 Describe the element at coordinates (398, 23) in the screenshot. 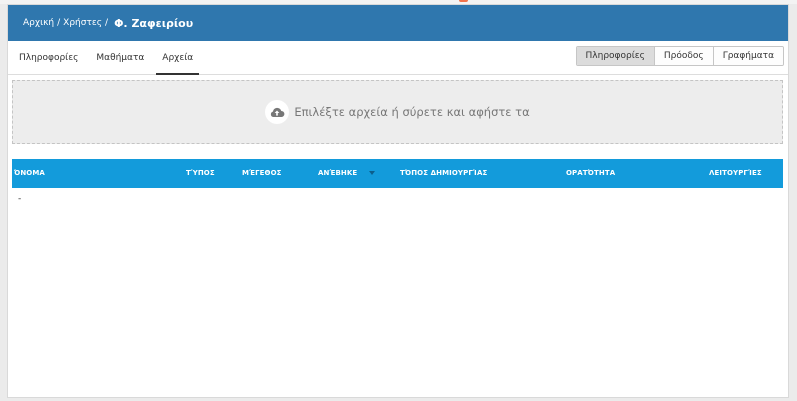

I see `panel-header: Αρχική / Χρήστες / Φ. Ζαφειρίου` at that location.